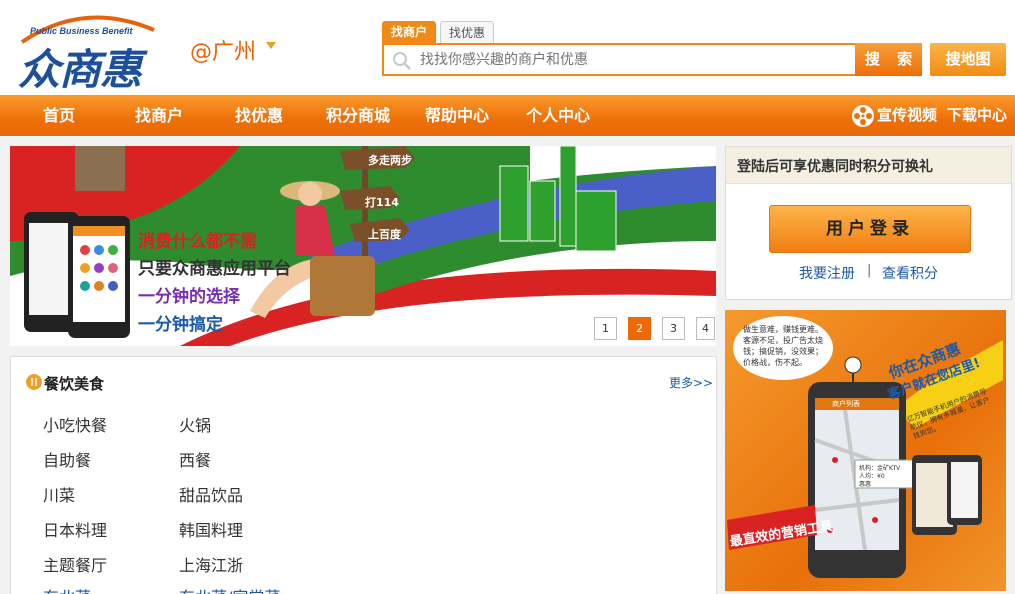  Describe the element at coordinates (382, 202) in the screenshot. I see `banner-sign-2: 打114` at that location.